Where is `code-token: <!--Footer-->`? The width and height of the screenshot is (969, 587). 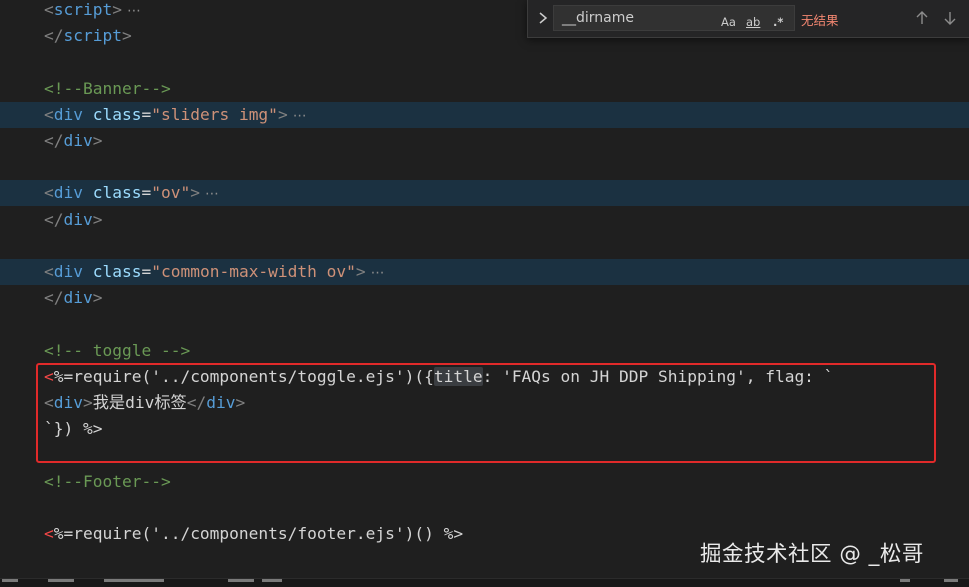 code-token: <!--Footer--> is located at coordinates (107, 481).